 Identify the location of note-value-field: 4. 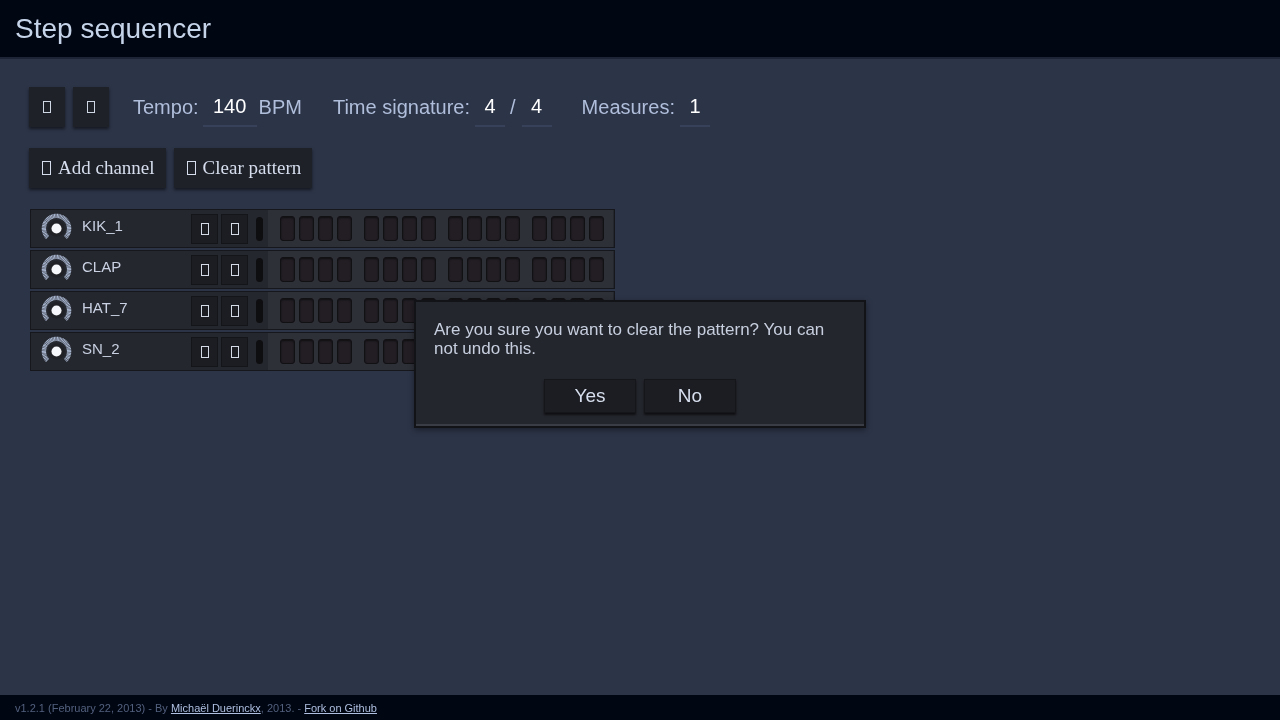
(536, 107).